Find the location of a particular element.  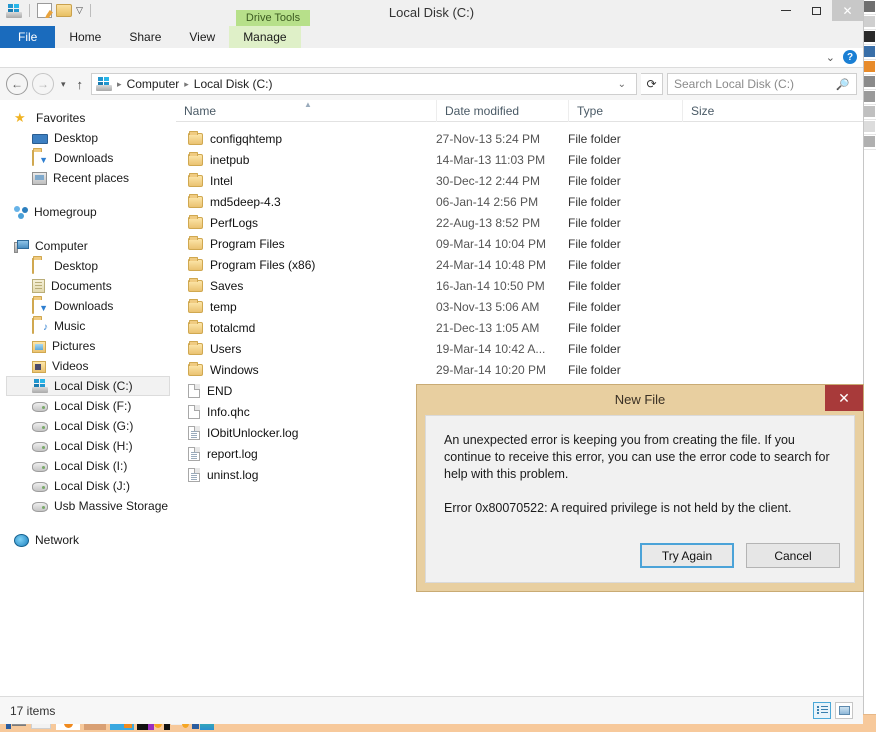

thumbnail-view-icon is located at coordinates (844, 710).